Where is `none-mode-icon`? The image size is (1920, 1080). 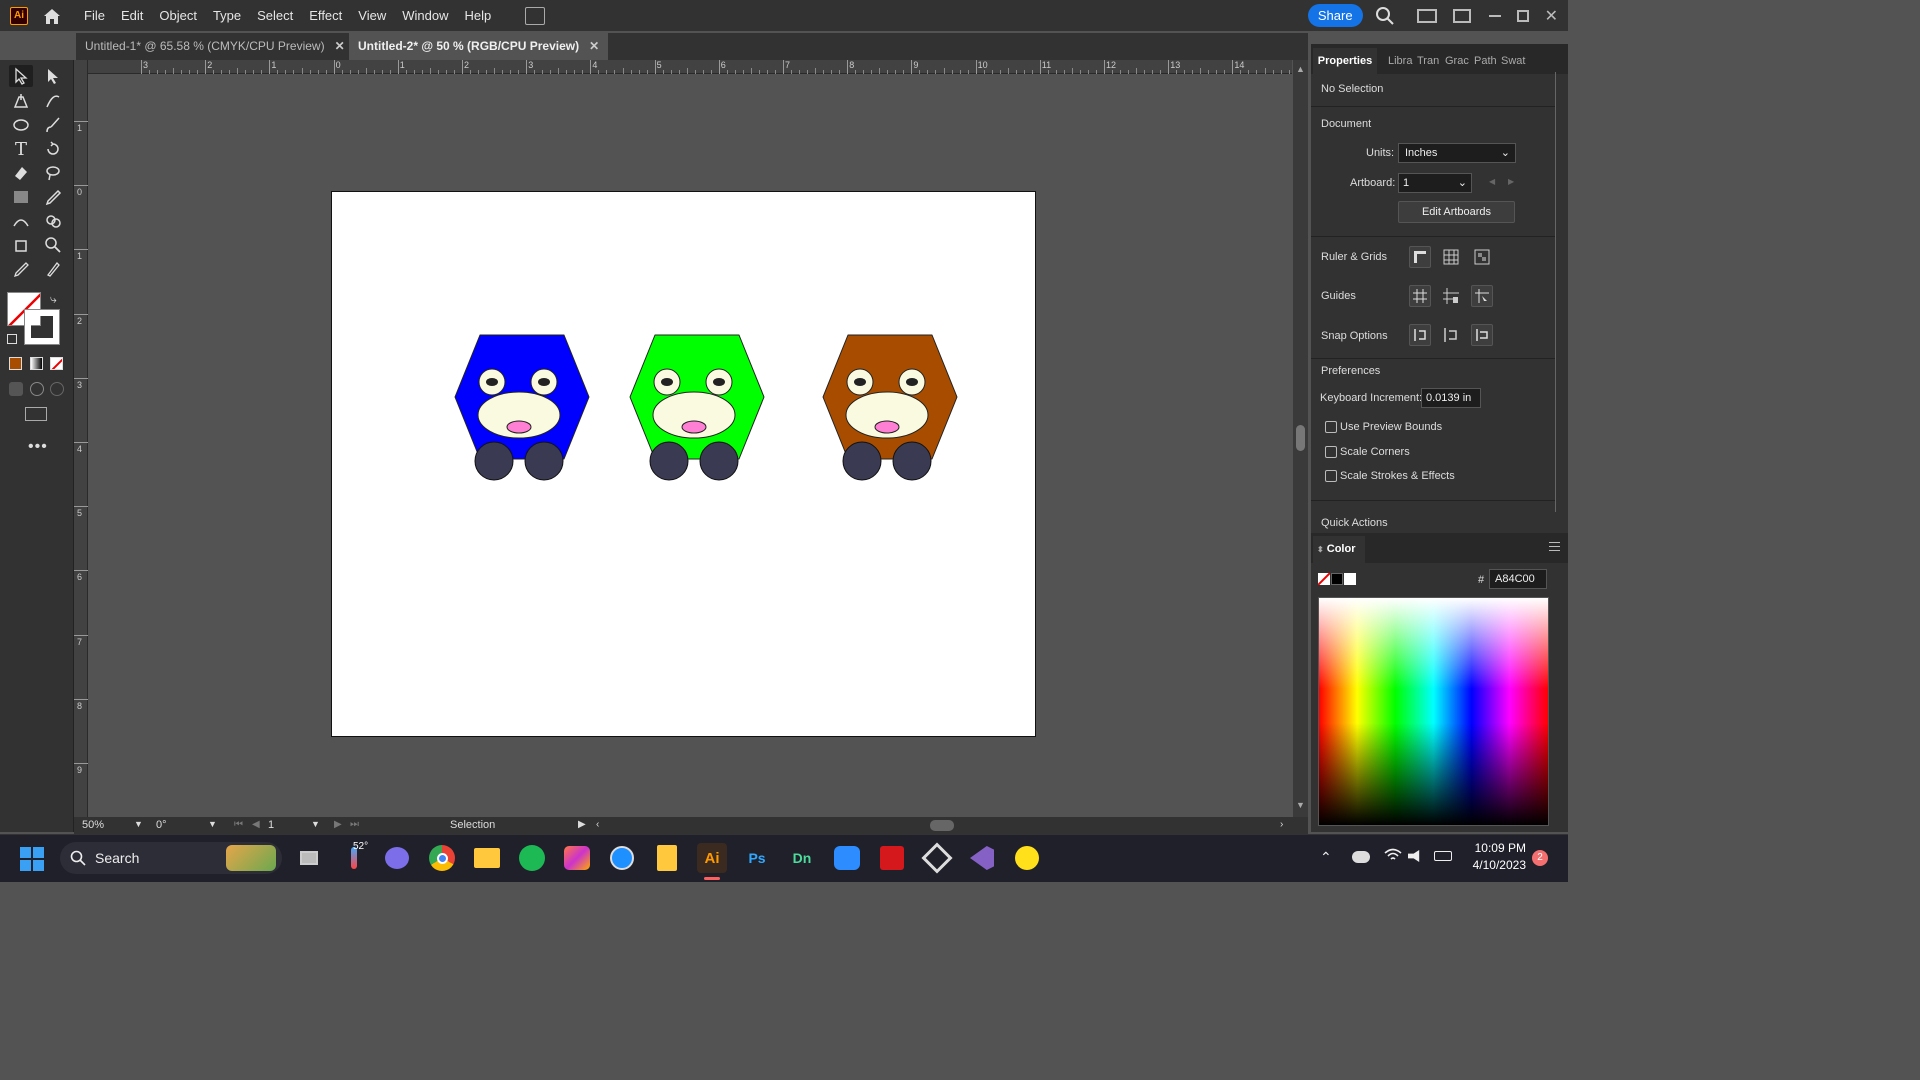
none-mode-icon is located at coordinates (56, 363).